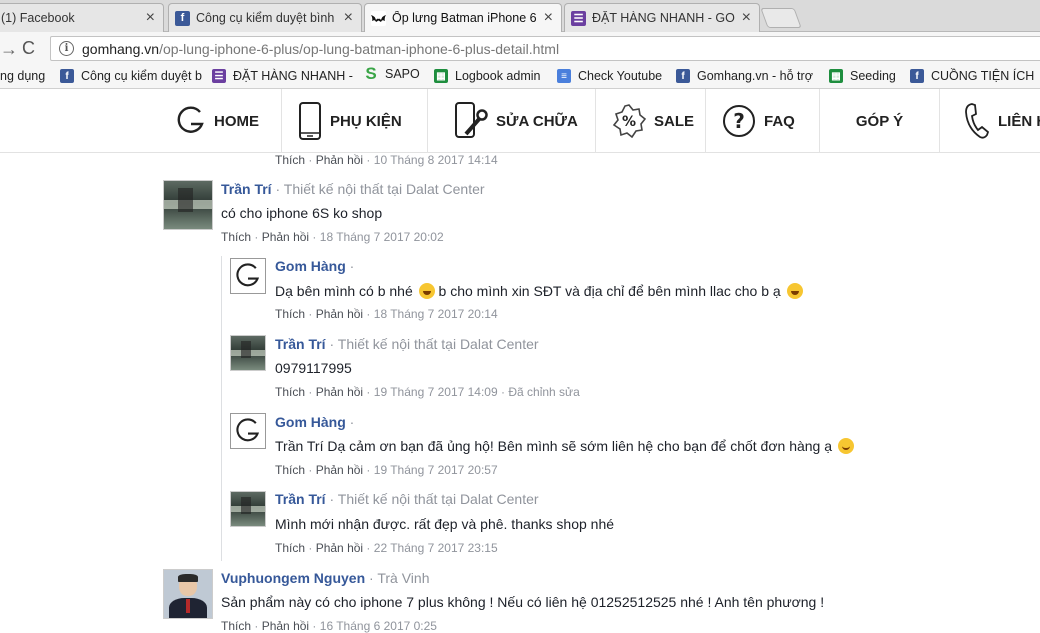 This screenshot has width=1040, height=633. I want to click on nav-sale: % SALE, so click(651, 121).